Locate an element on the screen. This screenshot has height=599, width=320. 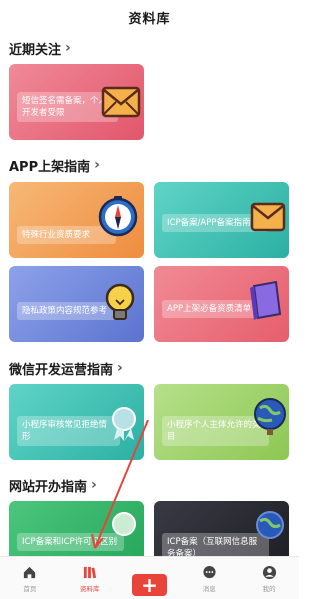
tab-messages-label: 消息 is located at coordinates (209, 589).